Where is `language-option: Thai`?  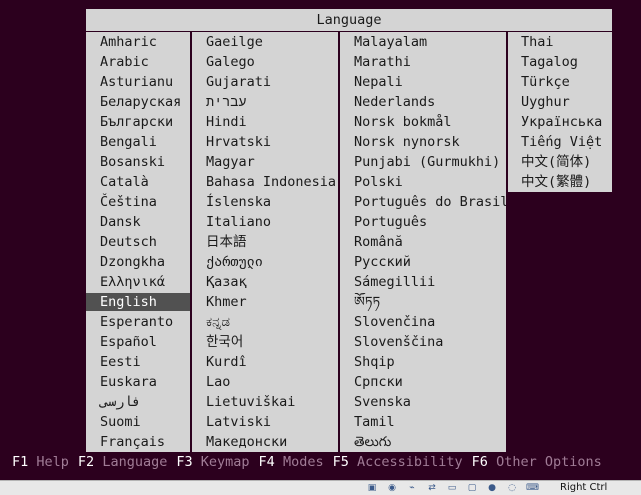 language-option: Thai is located at coordinates (560, 42).